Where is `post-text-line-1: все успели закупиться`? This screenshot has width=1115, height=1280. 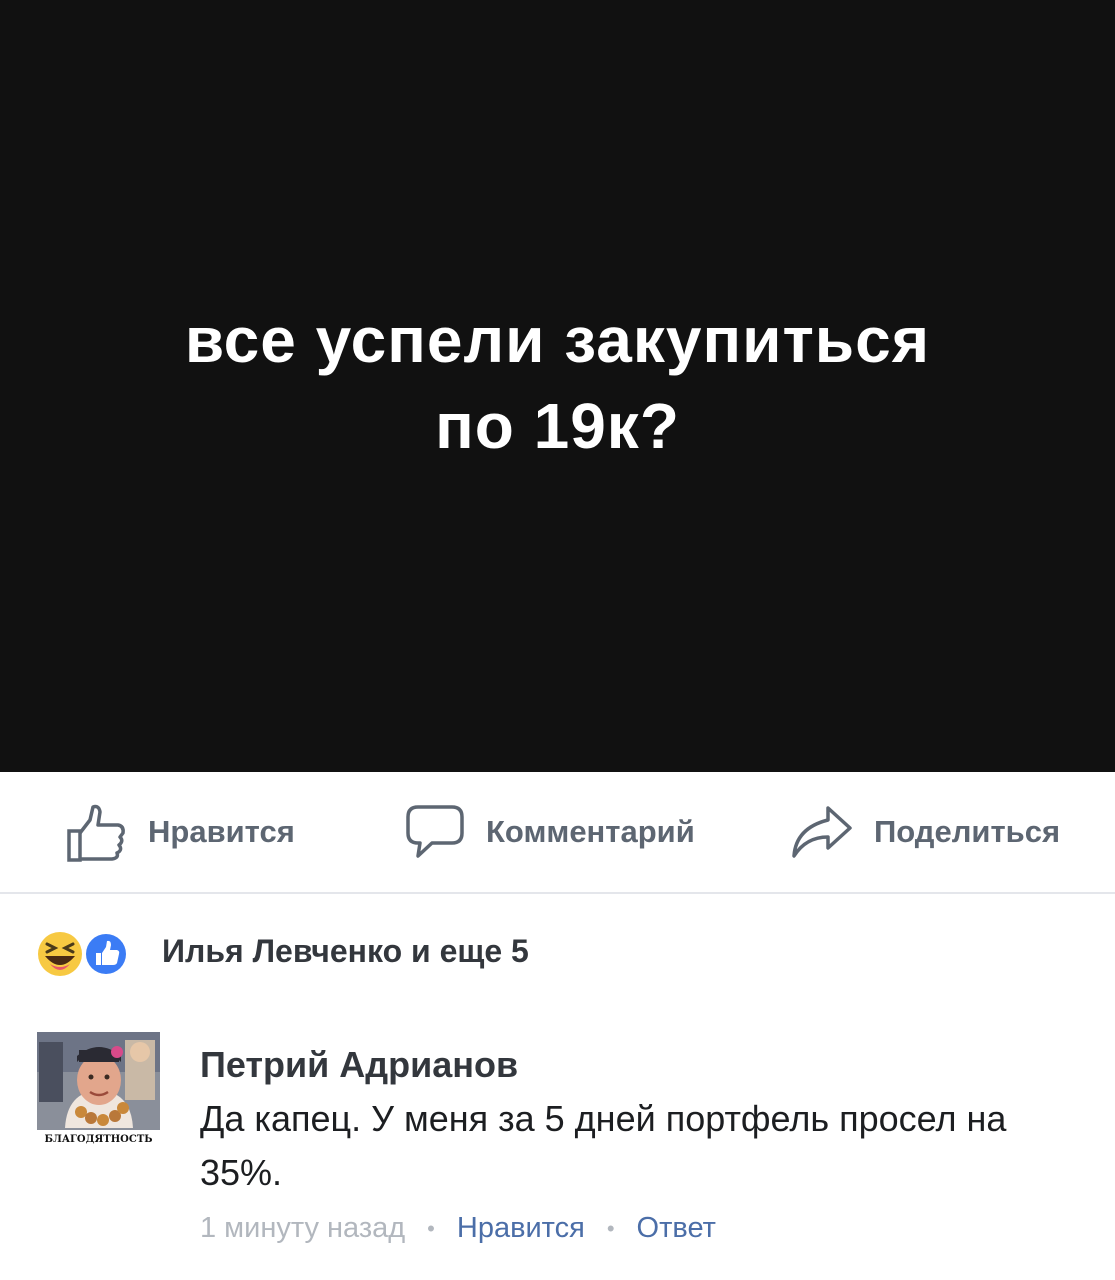 post-text-line-1: все успели закупиться is located at coordinates (557, 340).